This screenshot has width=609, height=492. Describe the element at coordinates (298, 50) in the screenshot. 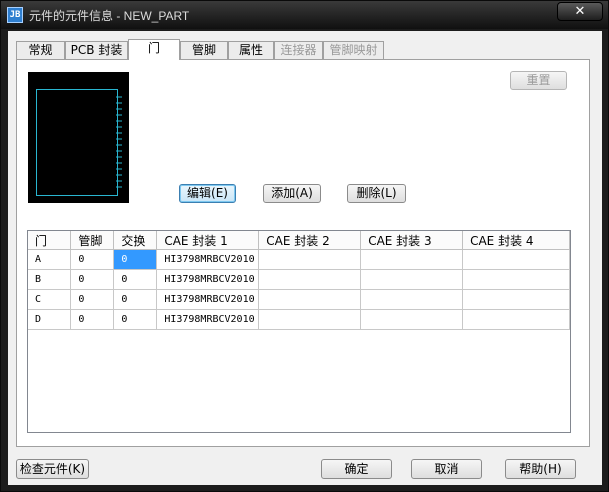

I see `tab-connector: 连接器` at that location.